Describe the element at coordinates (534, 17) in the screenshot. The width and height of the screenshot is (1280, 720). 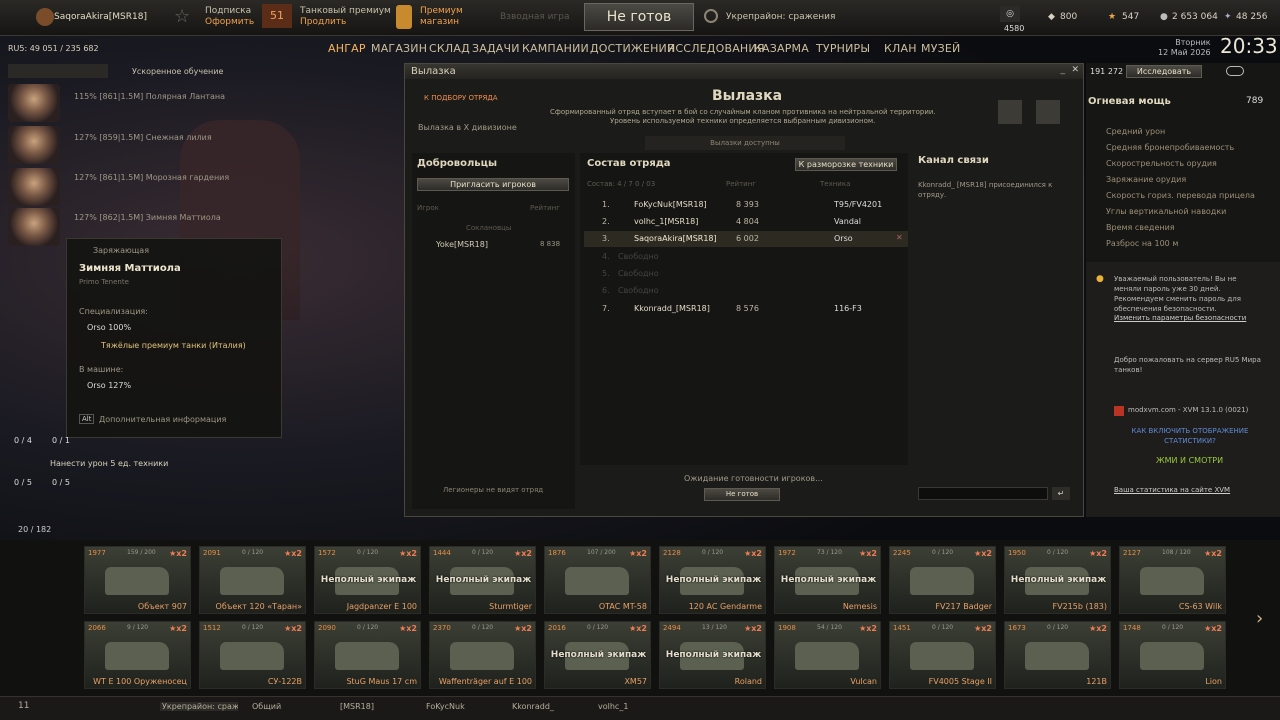
I see `platoon-label: Взводная игра` at that location.